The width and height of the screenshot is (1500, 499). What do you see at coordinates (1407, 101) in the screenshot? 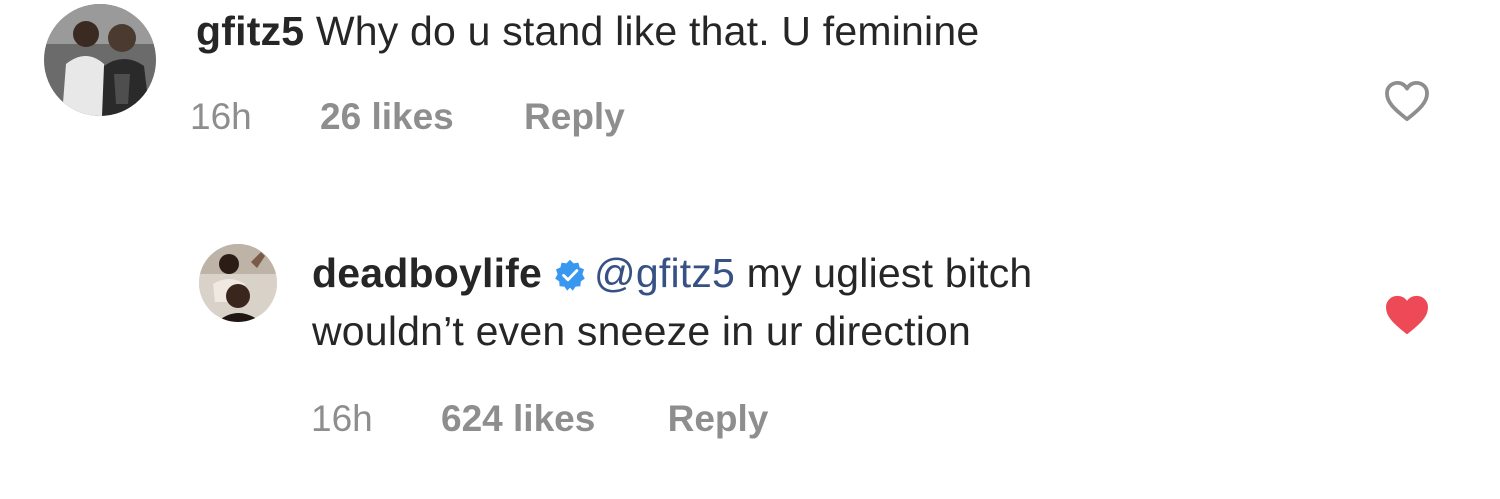
I see `heart-outline-icon` at bounding box center [1407, 101].